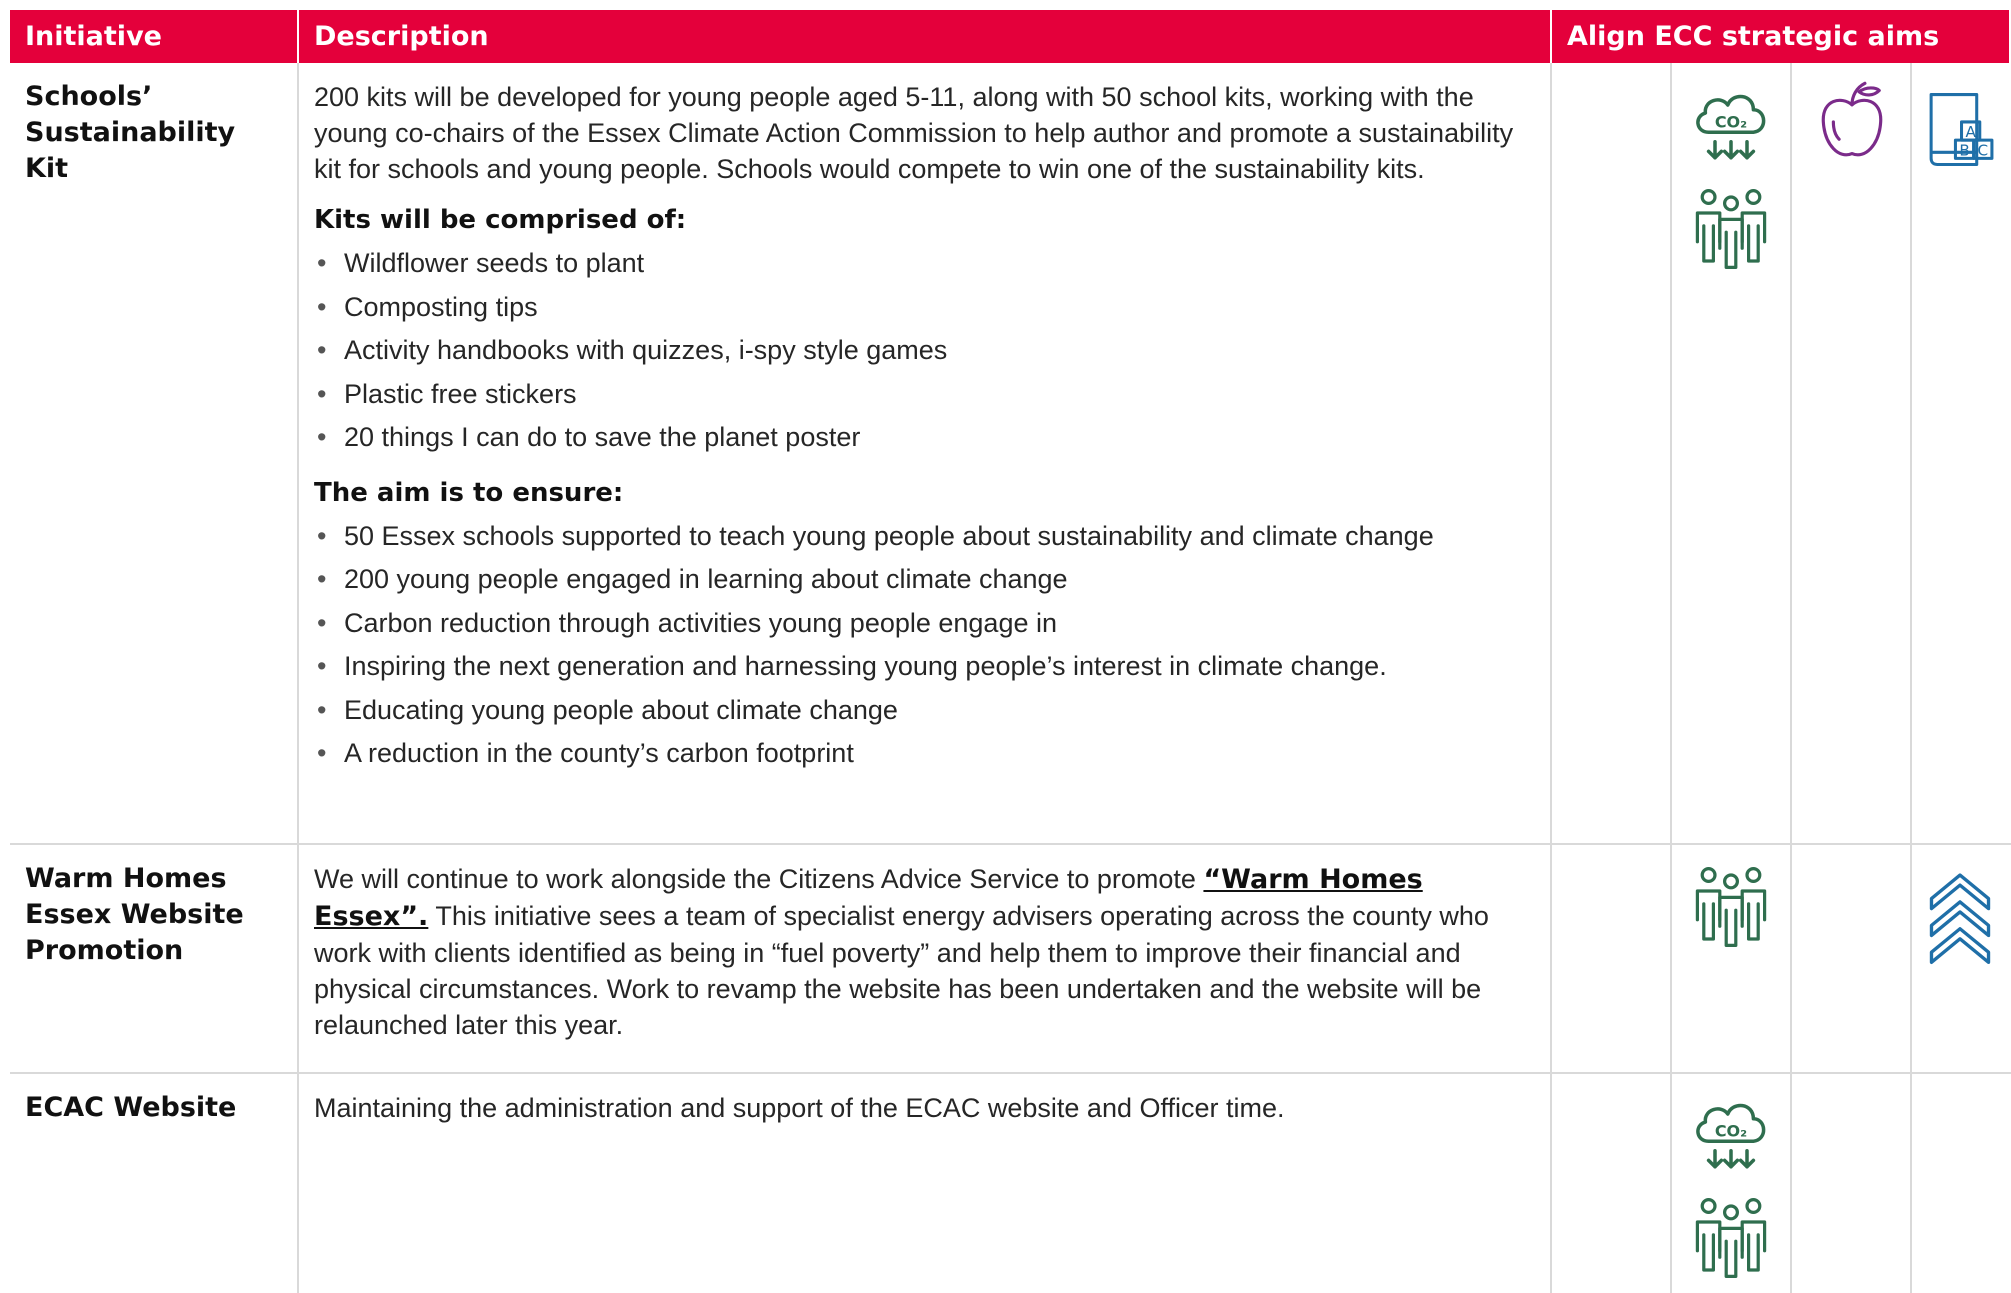 This screenshot has height=1293, width=2011. What do you see at coordinates (469, 492) in the screenshot?
I see `aim-heading: The aim is to ensure:` at bounding box center [469, 492].